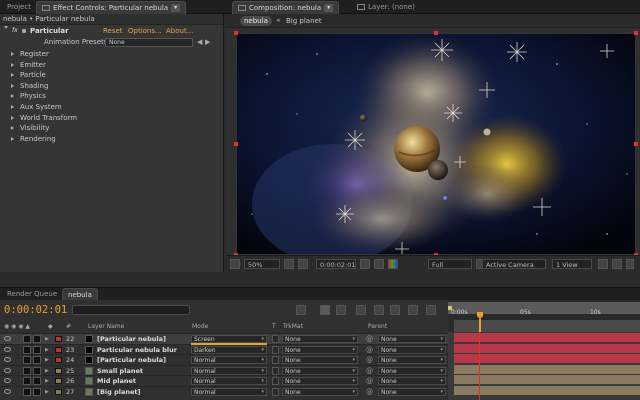 This screenshot has height=400, width=640. I want to click on motion-blur-icon, so click(395, 310).